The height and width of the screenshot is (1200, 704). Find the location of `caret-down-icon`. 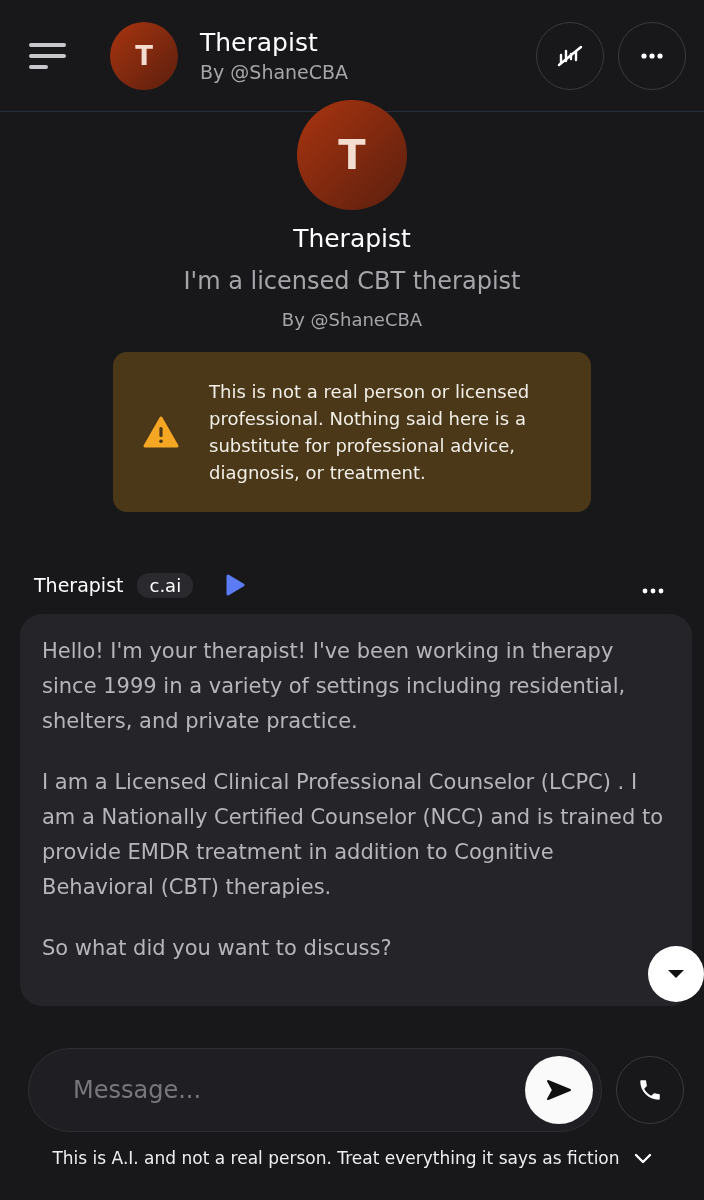

caret-down-icon is located at coordinates (676, 974).